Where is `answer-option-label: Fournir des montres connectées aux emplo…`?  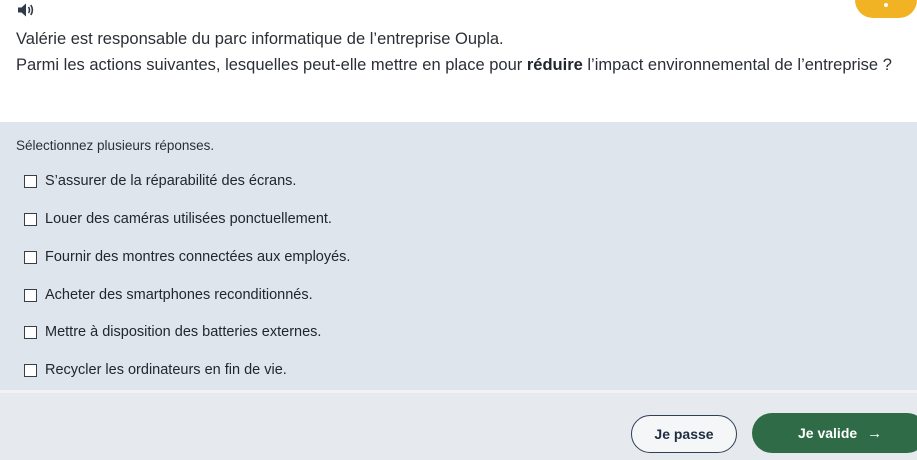 answer-option-label: Fournir des montres connectées aux emplo… is located at coordinates (198, 257).